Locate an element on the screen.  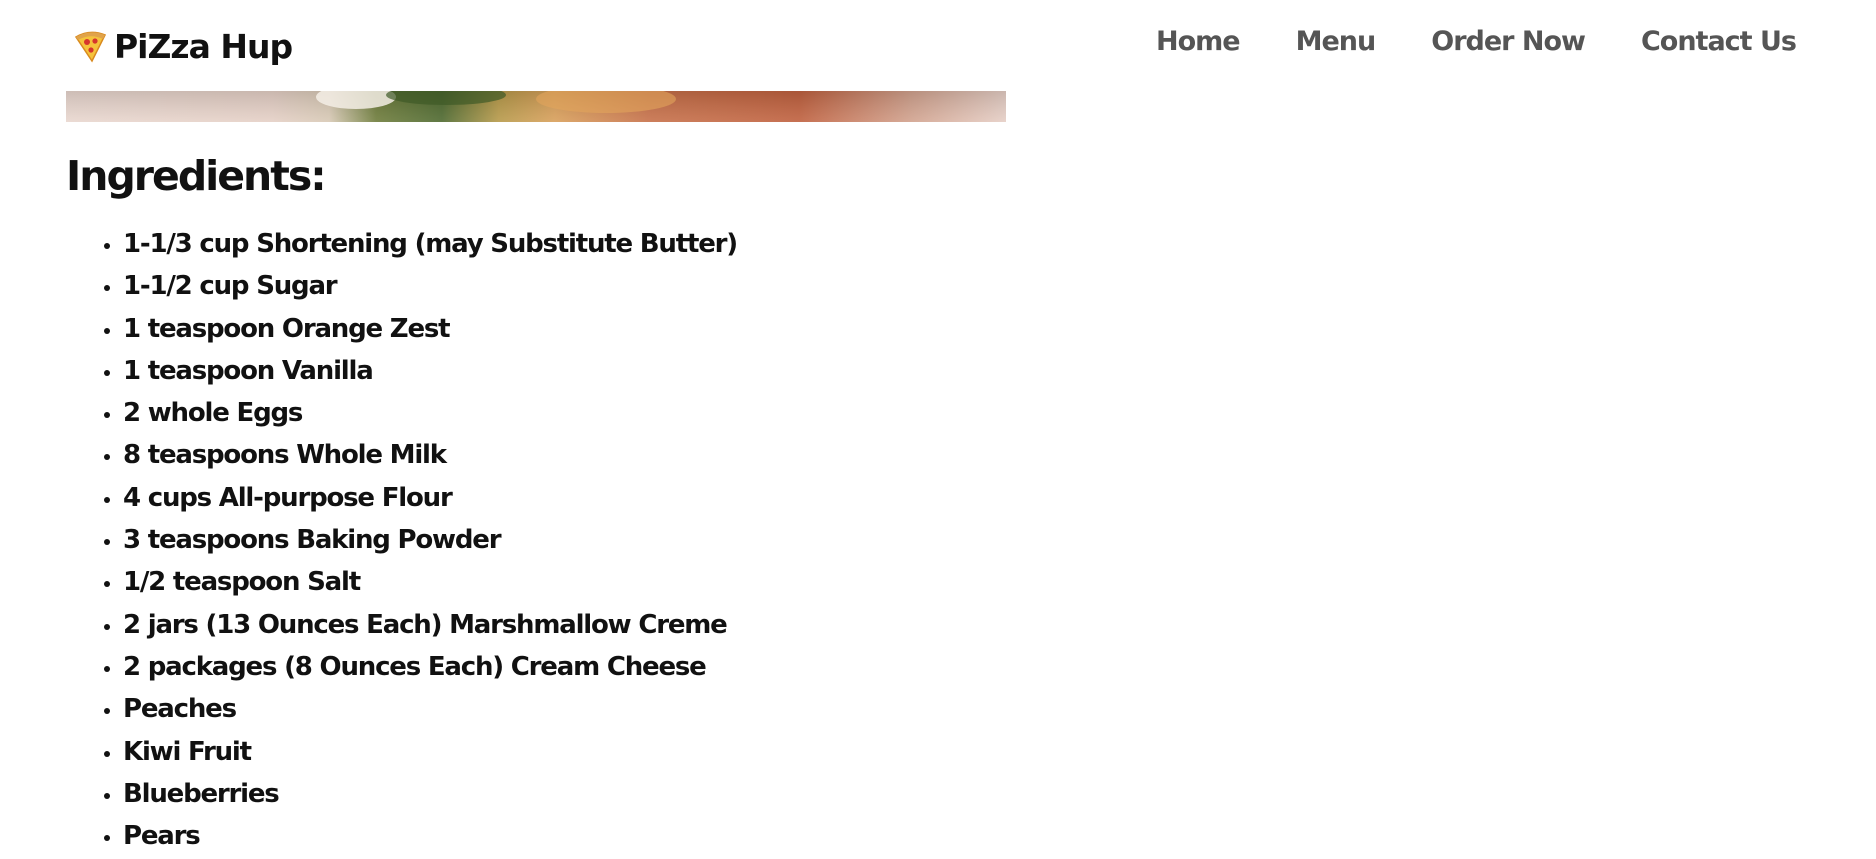
list-item: 1/2 teaspoon Salt is located at coordinates (694, 582).